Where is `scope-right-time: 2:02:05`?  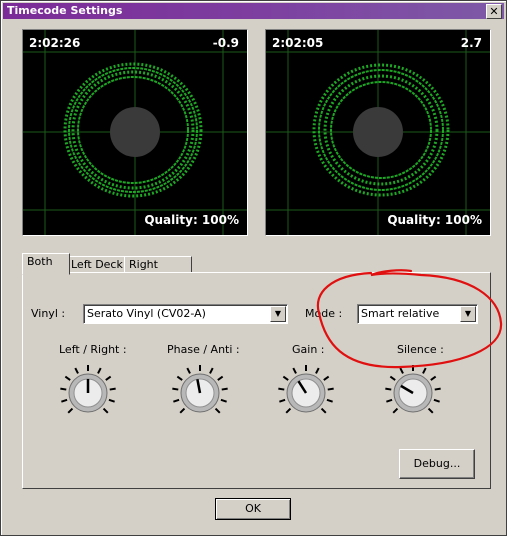 scope-right-time: 2:02:05 is located at coordinates (298, 43).